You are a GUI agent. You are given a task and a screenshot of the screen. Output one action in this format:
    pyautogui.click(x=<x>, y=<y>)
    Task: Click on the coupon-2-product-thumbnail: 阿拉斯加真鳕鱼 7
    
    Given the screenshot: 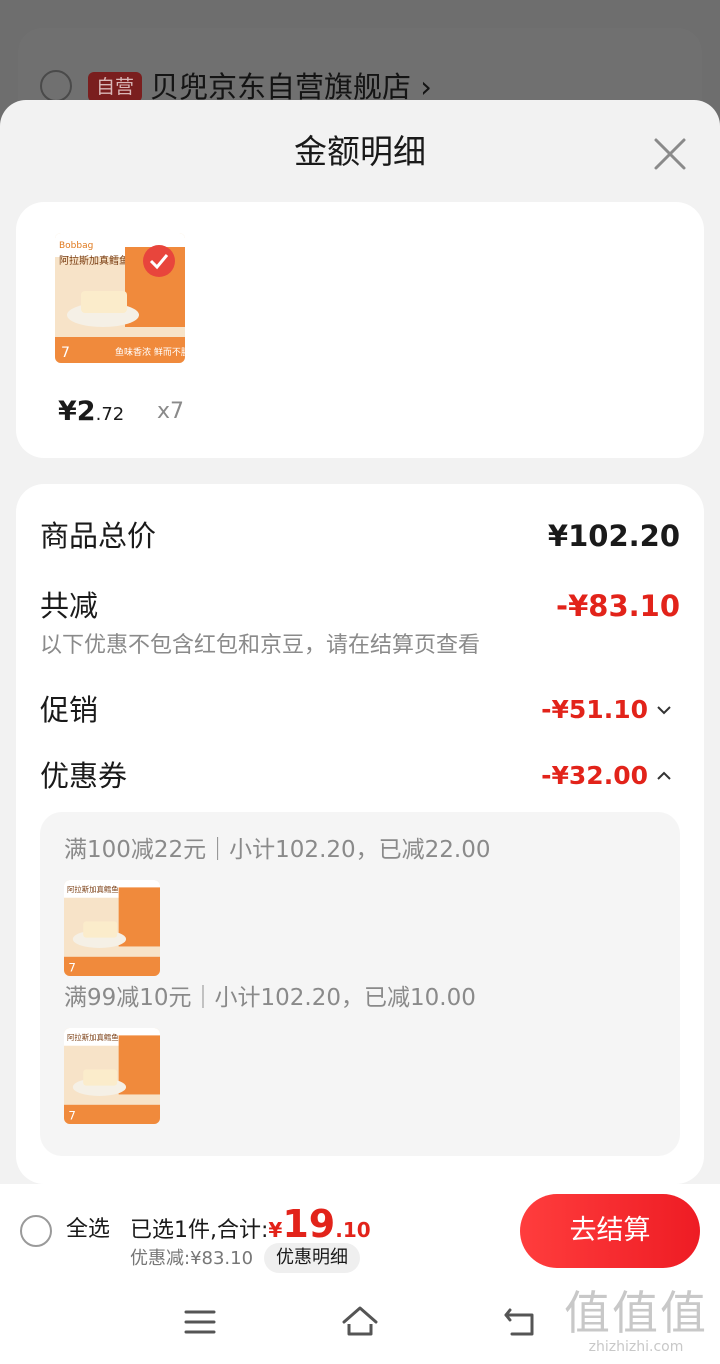 What is the action you would take?
    pyautogui.click(x=112, y=1076)
    